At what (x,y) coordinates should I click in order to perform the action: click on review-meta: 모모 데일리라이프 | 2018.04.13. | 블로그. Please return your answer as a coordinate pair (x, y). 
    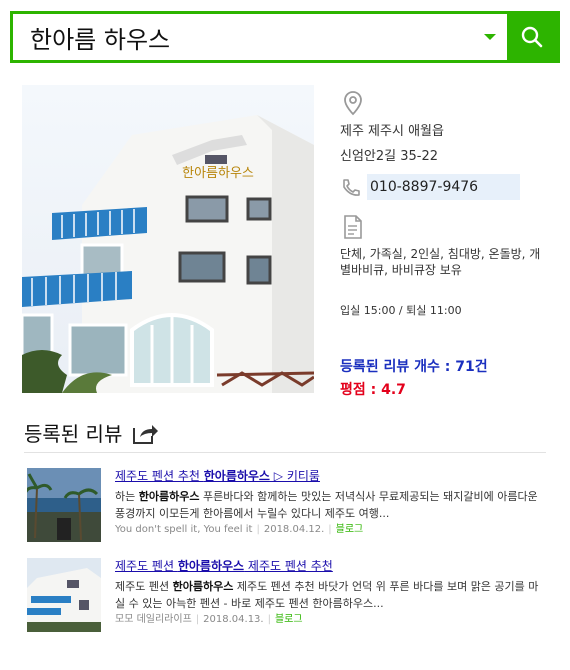
    Looking at the image, I should click on (209, 619).